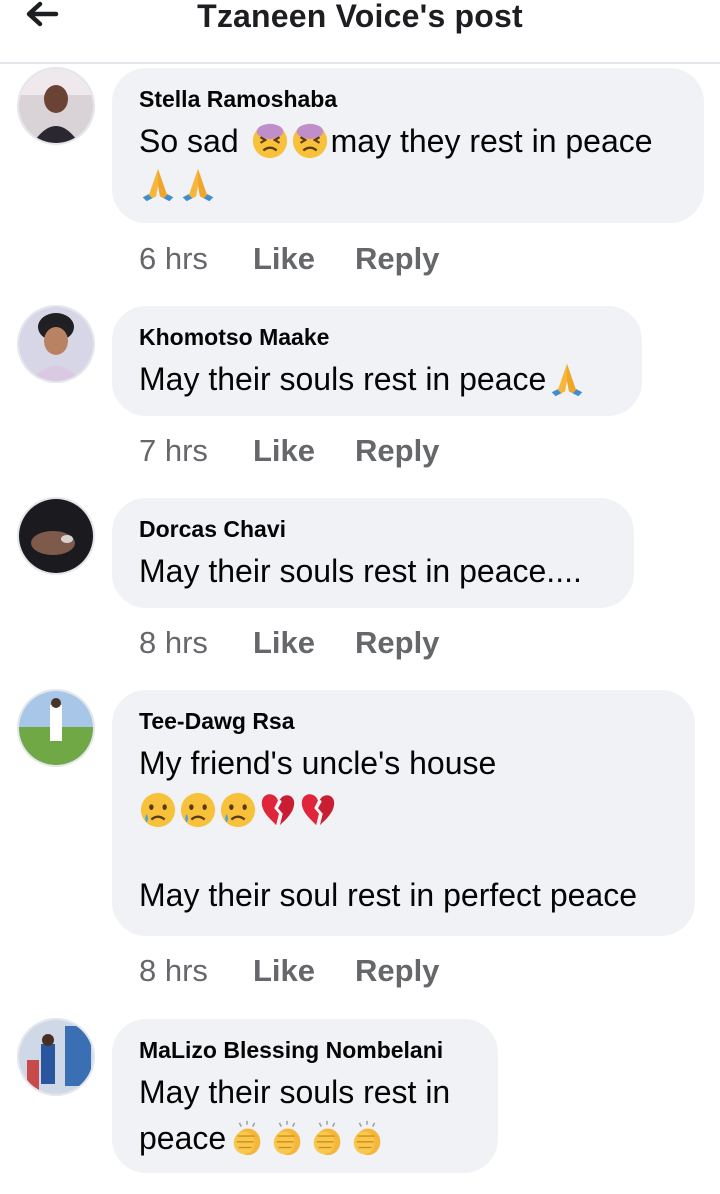 The height and width of the screenshot is (1194, 720). Describe the element at coordinates (189, 141) in the screenshot. I see `comment-text-part: So sad` at that location.